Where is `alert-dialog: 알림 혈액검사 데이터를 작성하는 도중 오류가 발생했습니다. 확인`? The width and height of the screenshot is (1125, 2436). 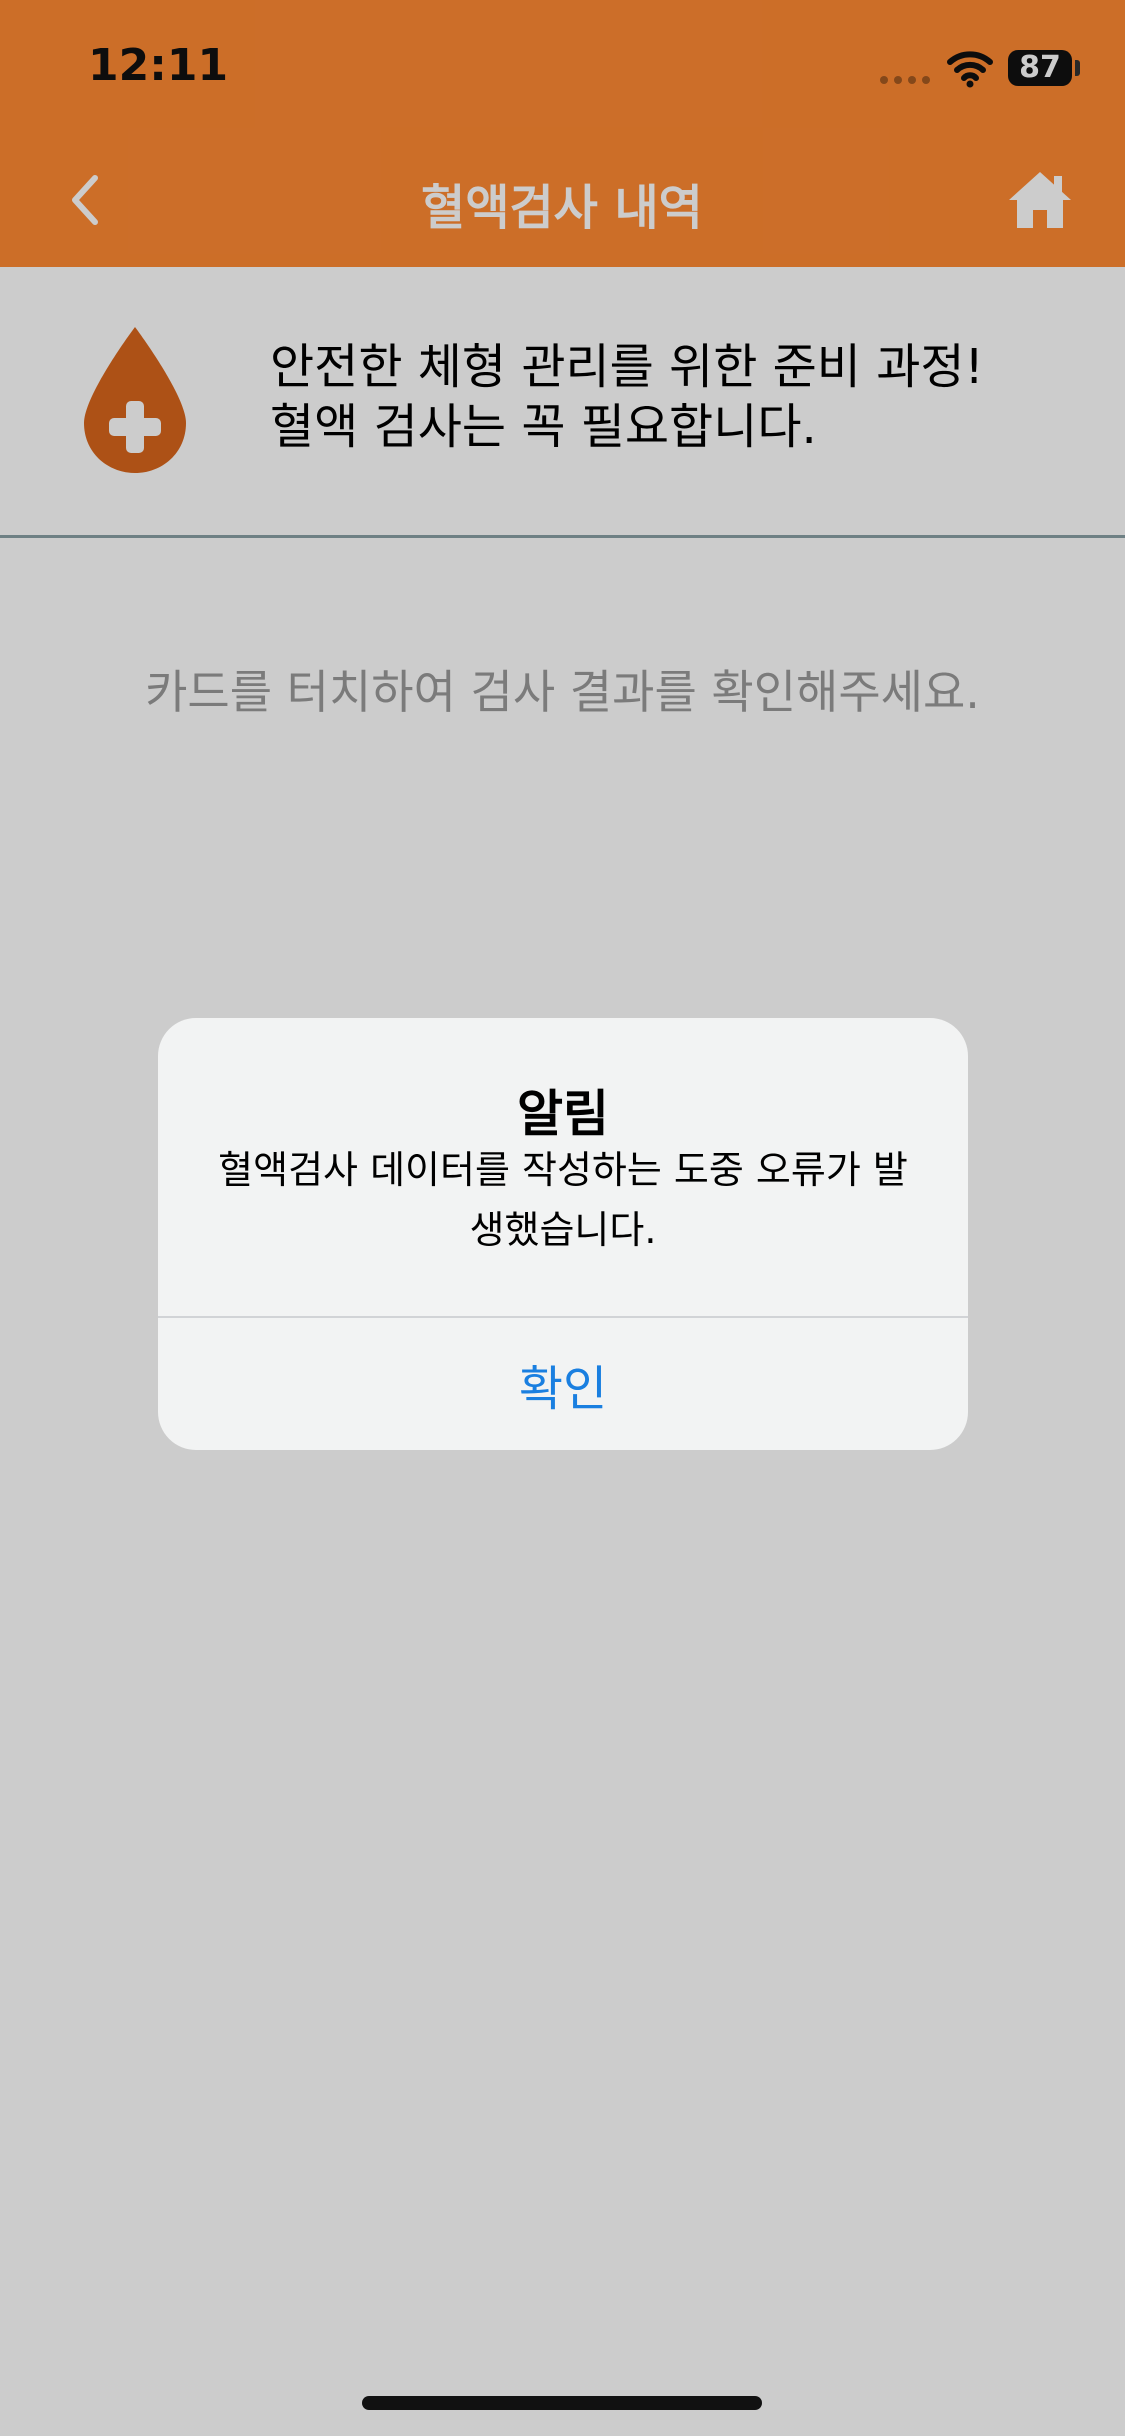 alert-dialog: 알림 혈액검사 데이터를 작성하는 도중 오류가 발생했습니다. 확인 is located at coordinates (563, 1234).